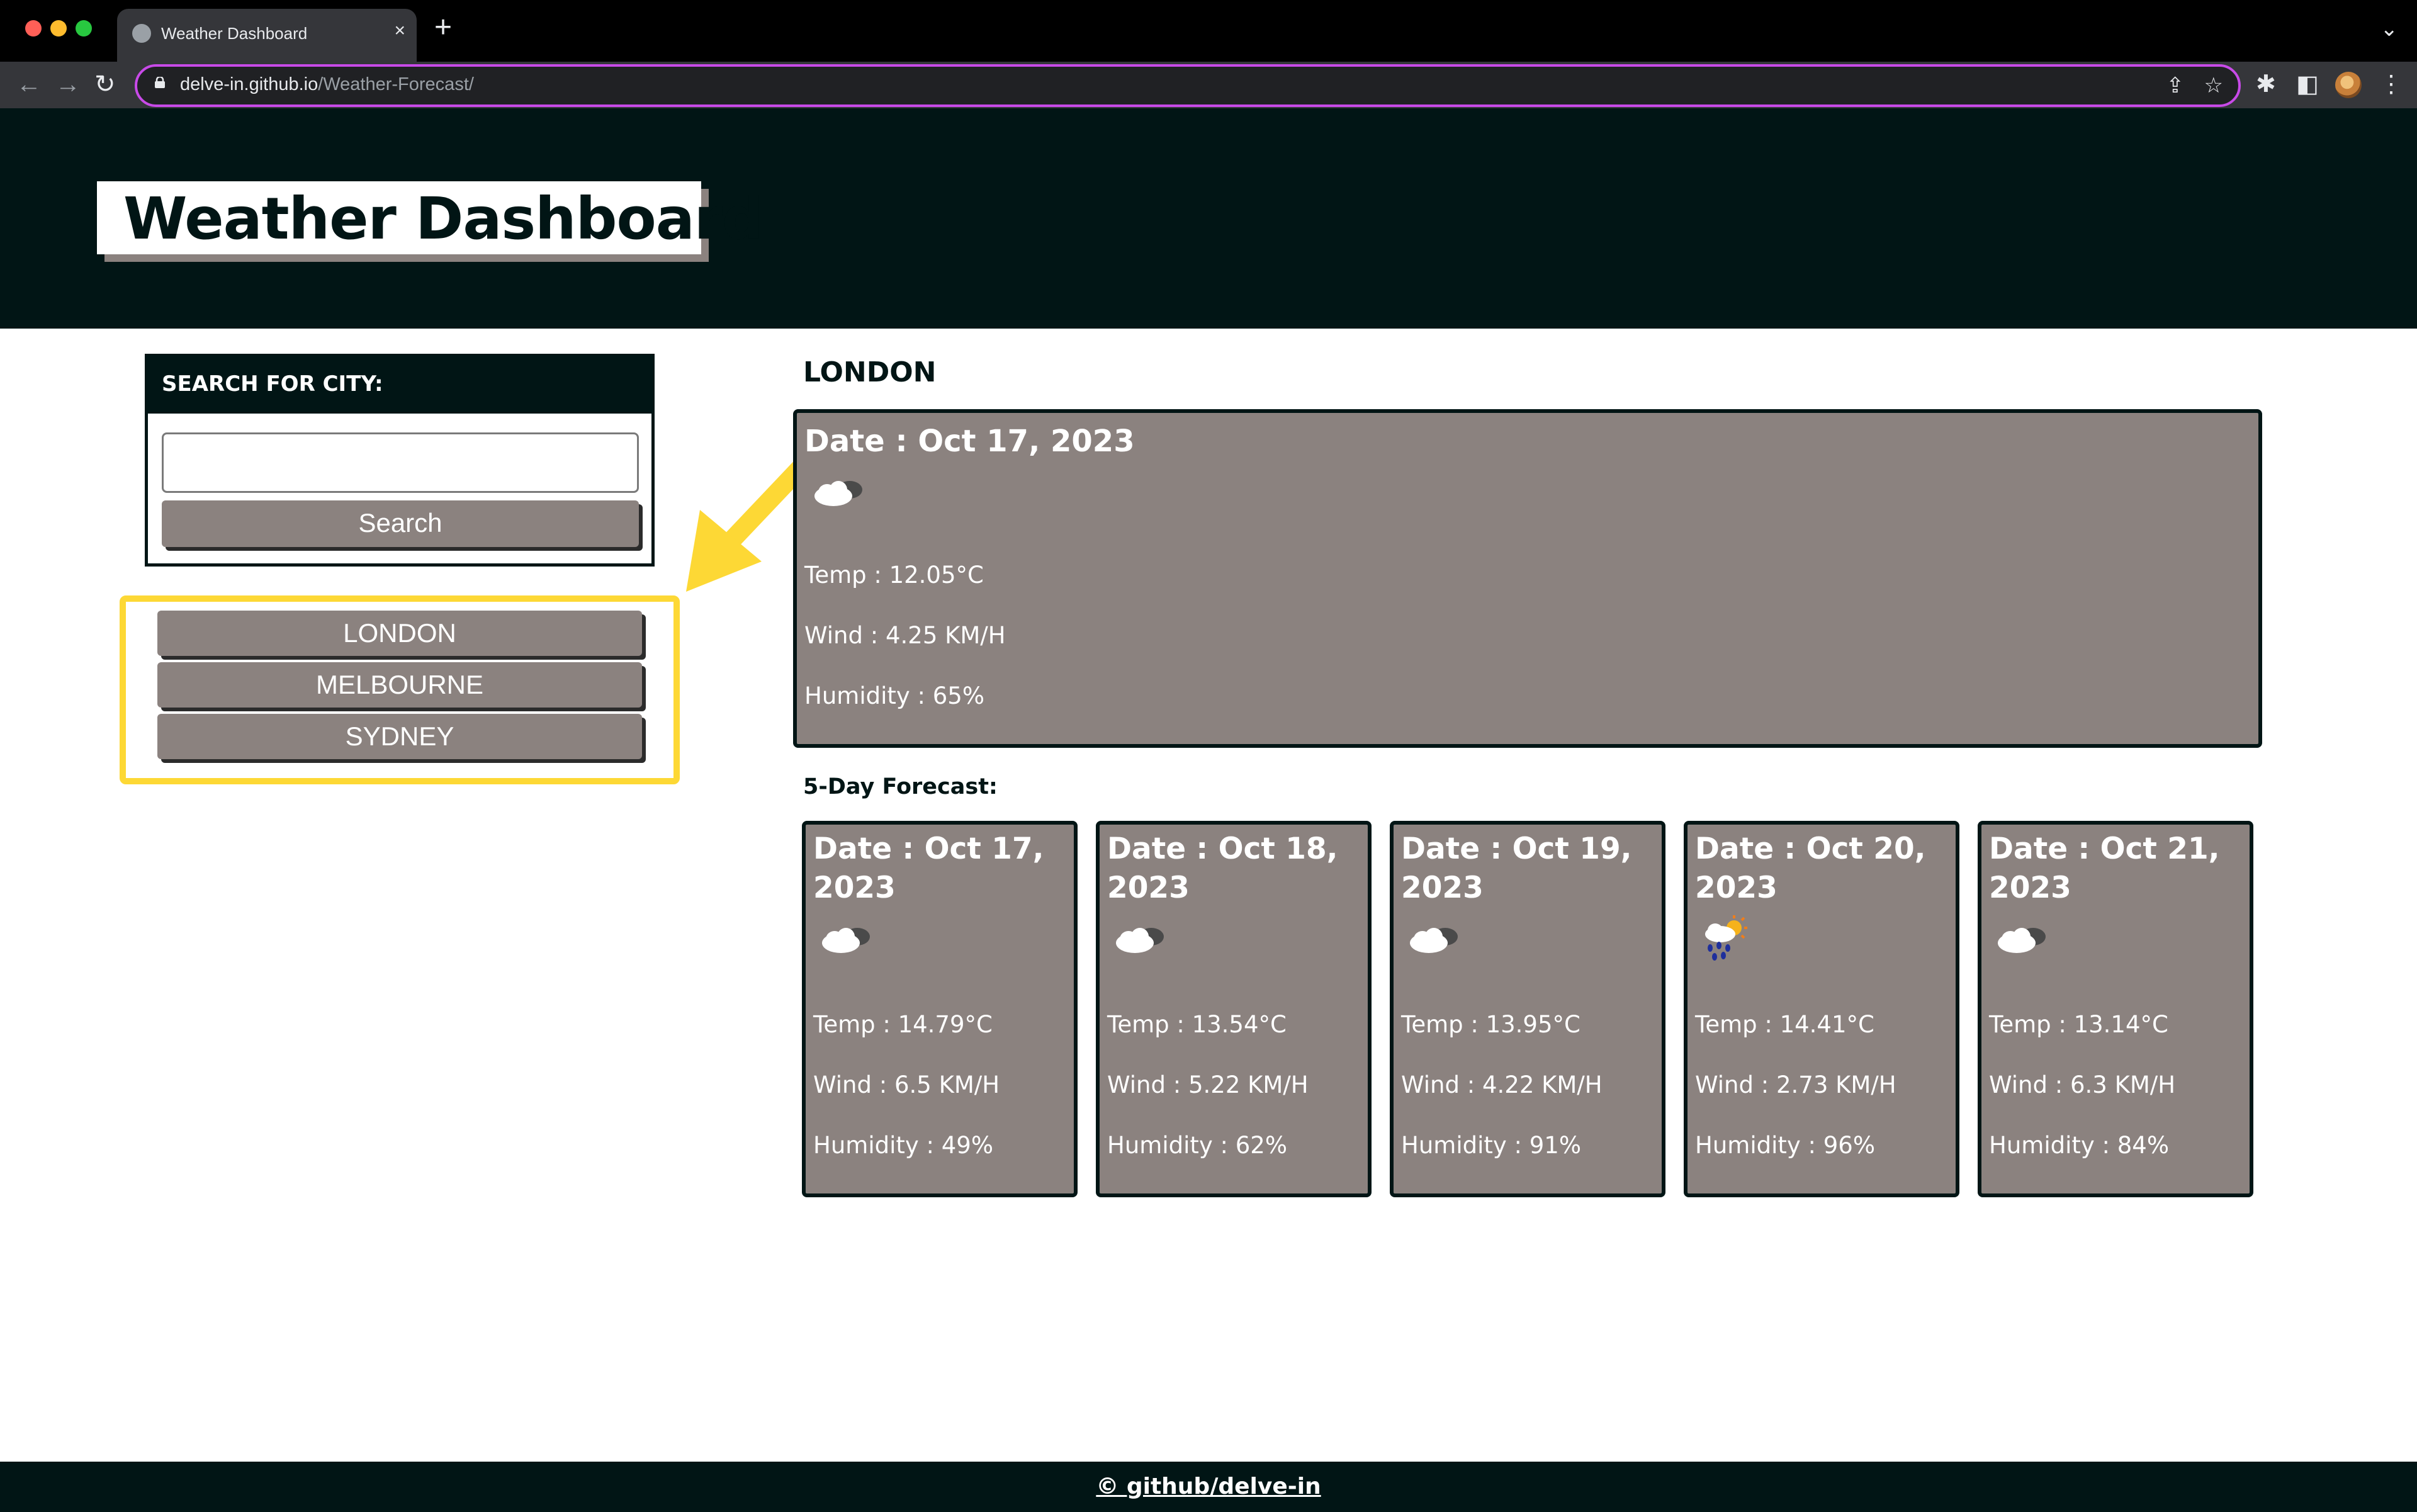 The height and width of the screenshot is (1512, 2417). What do you see at coordinates (894, 575) in the screenshot?
I see `current-temp: Temp : 12.05°C` at bounding box center [894, 575].